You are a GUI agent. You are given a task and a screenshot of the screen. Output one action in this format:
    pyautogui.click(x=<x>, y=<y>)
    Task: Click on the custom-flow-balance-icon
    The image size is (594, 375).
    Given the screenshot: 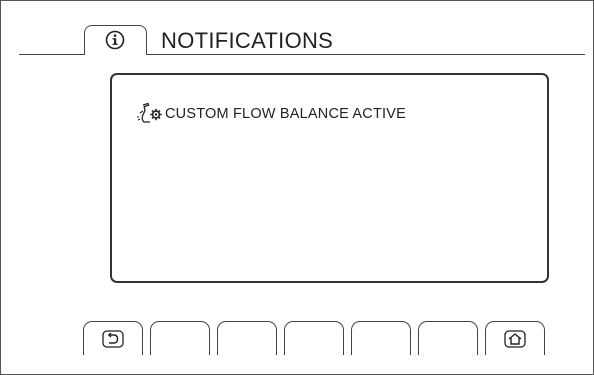 What is the action you would take?
    pyautogui.click(x=149, y=112)
    